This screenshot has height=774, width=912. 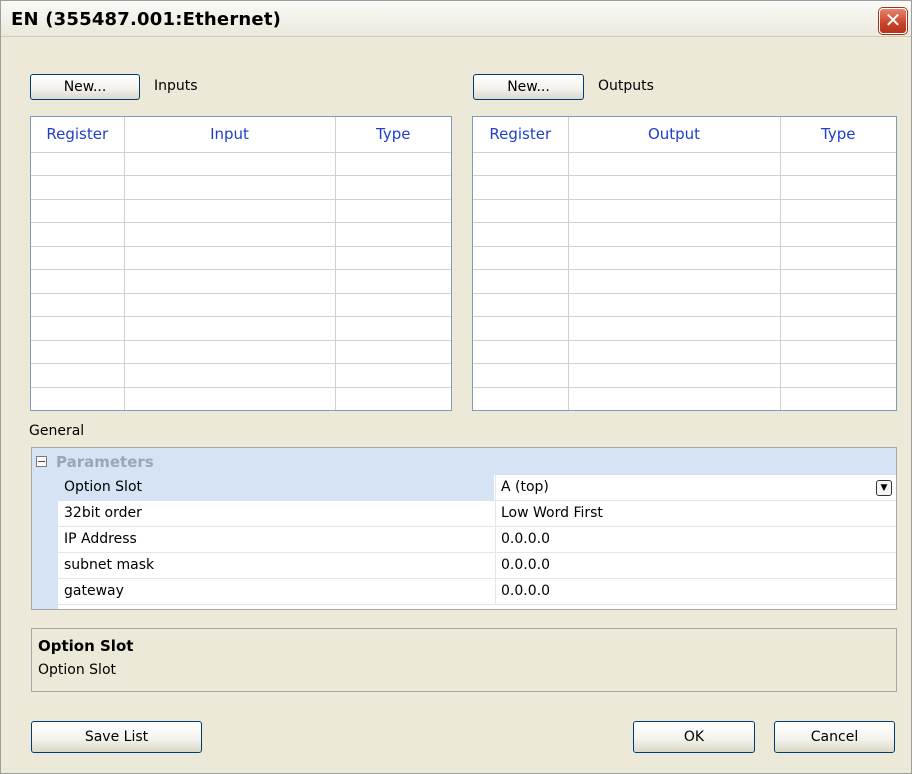 I want to click on category-label: Parameters, so click(x=105, y=462).